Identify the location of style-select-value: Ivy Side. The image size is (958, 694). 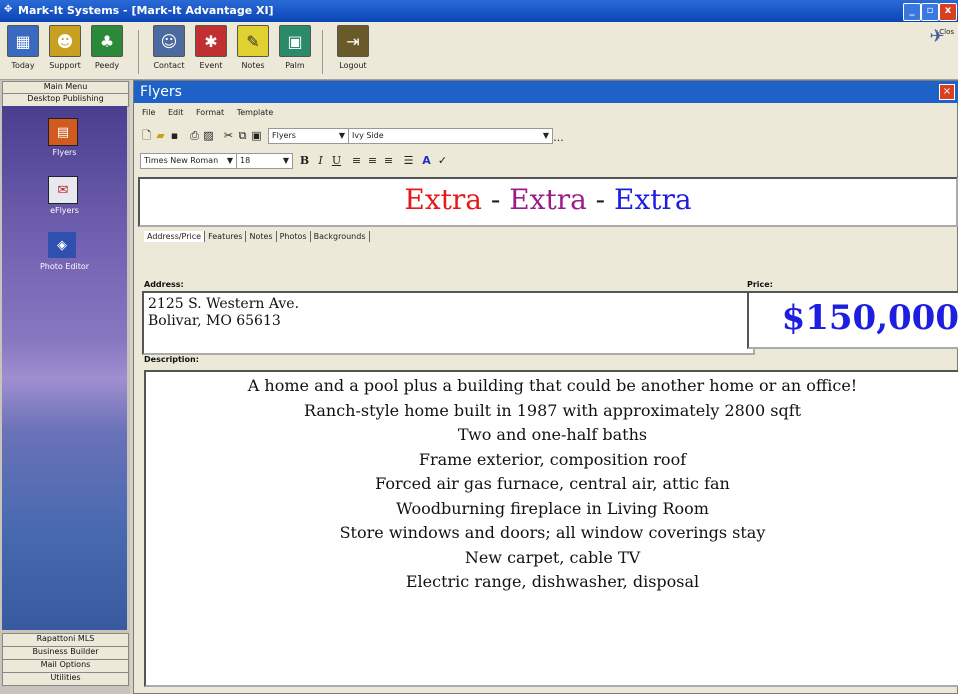
(368, 135).